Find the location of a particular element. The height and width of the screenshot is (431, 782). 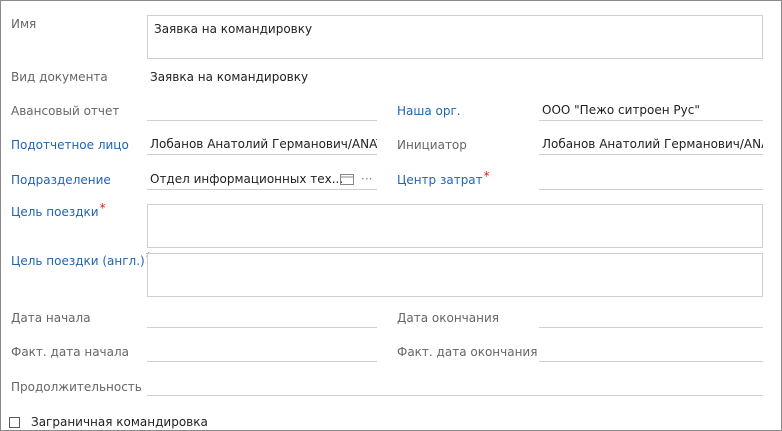

accountable-person-label: Подотчетное лицо is located at coordinates (70, 145).